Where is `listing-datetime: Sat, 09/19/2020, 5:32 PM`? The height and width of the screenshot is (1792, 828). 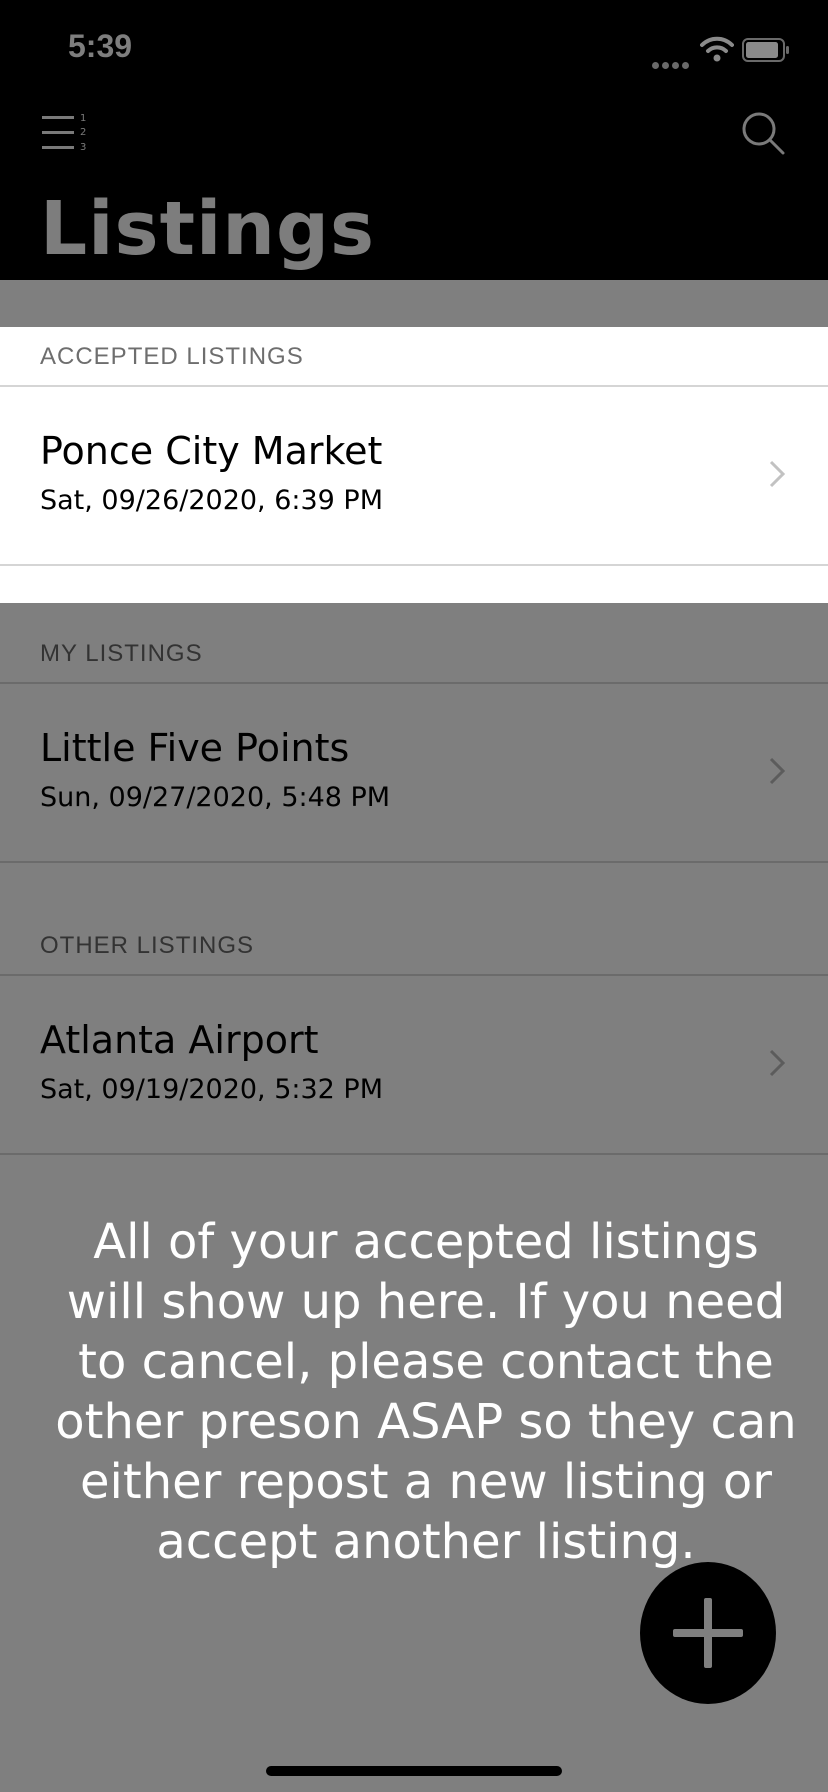 listing-datetime: Sat, 09/19/2020, 5:32 PM is located at coordinates (212, 1089).